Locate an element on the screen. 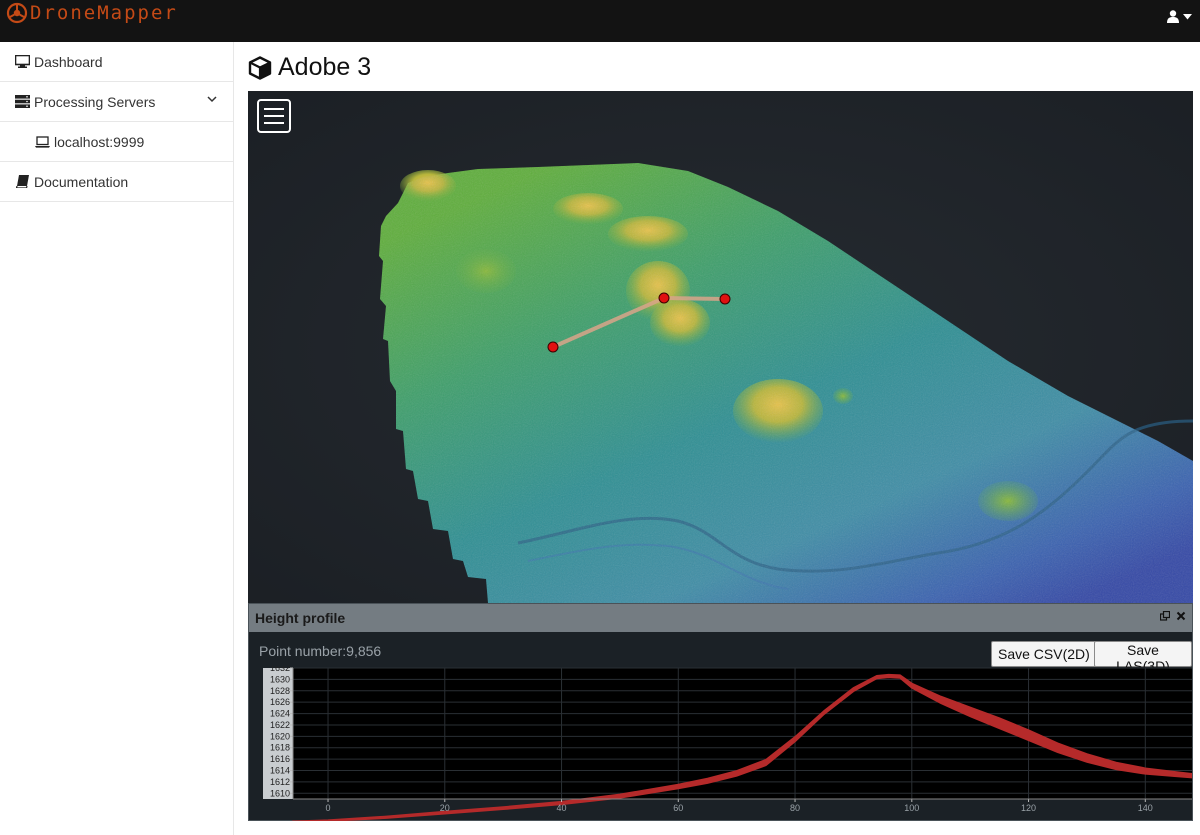  y-tick-label: 1626 is located at coordinates (280, 702).